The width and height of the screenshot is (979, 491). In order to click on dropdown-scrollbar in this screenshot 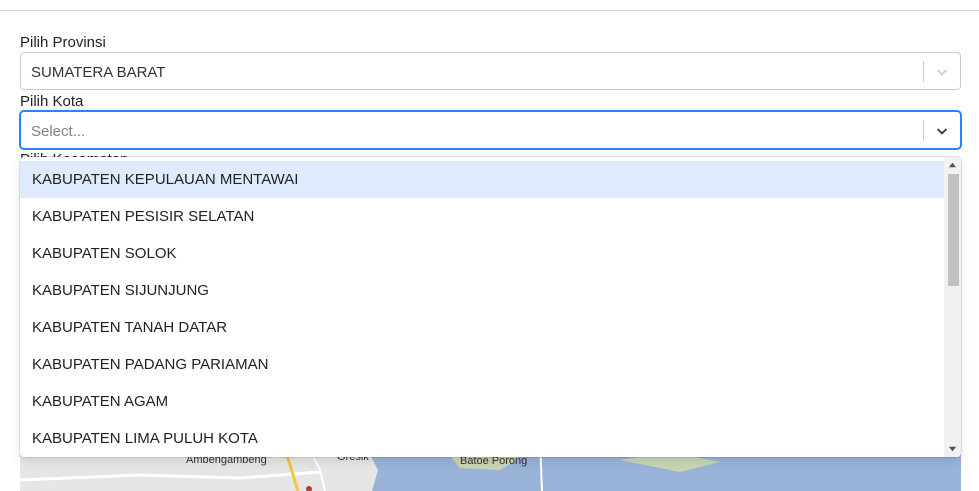, I will do `click(952, 307)`.